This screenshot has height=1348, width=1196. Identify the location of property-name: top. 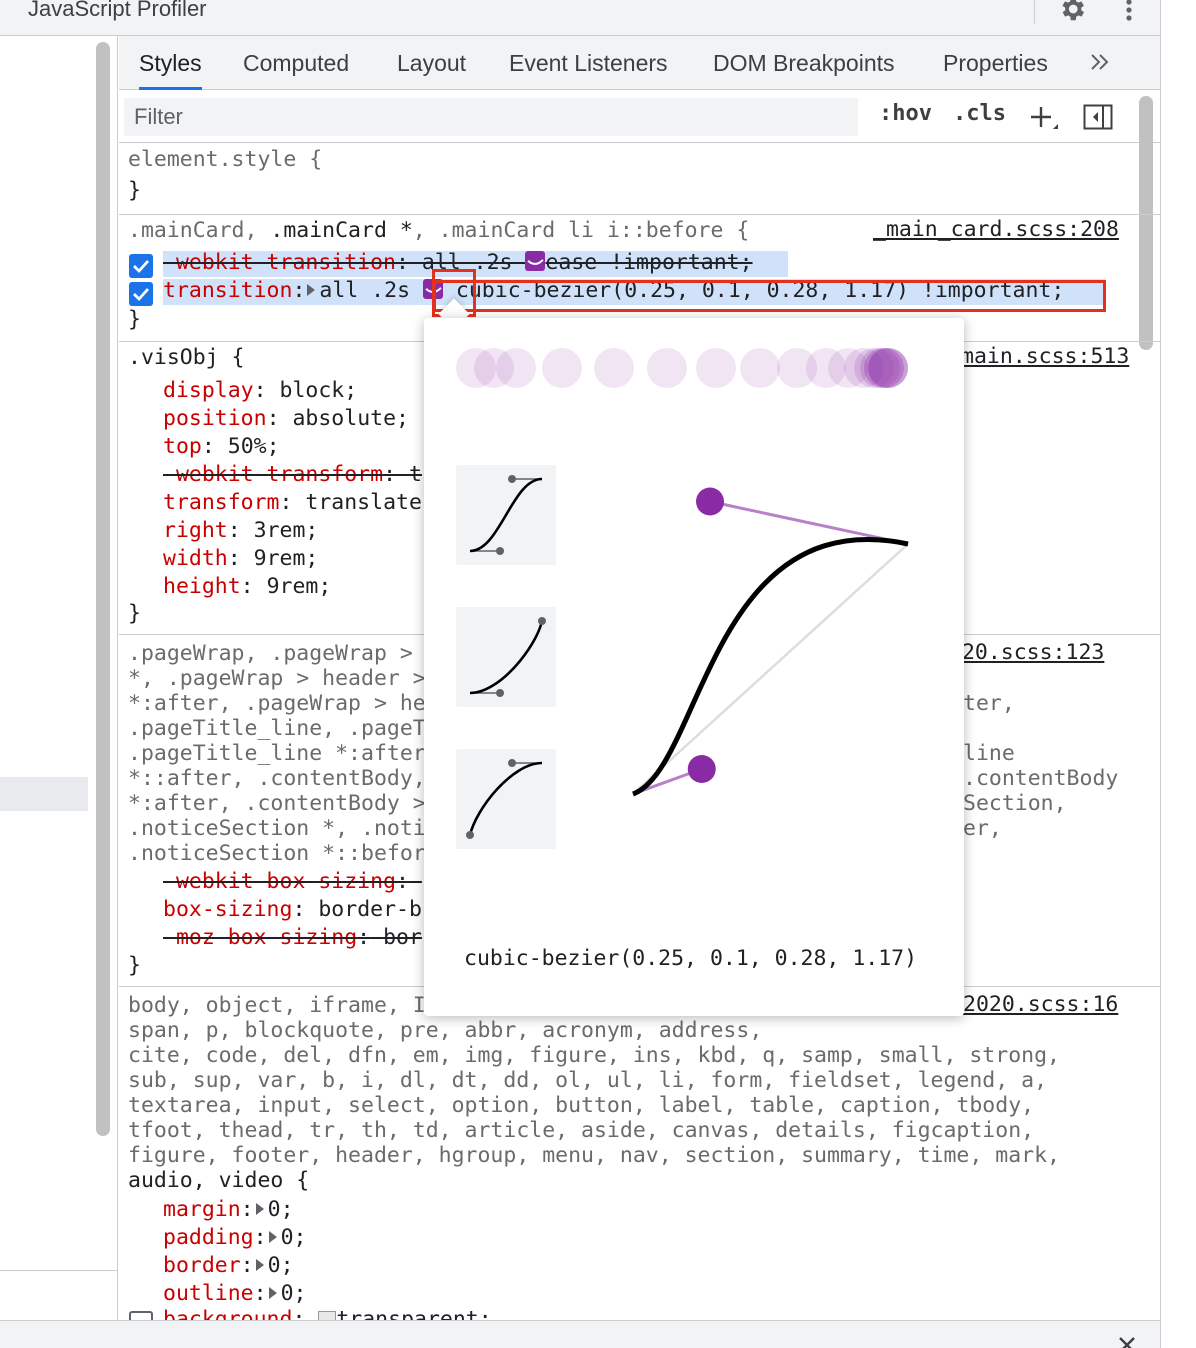
(182, 446).